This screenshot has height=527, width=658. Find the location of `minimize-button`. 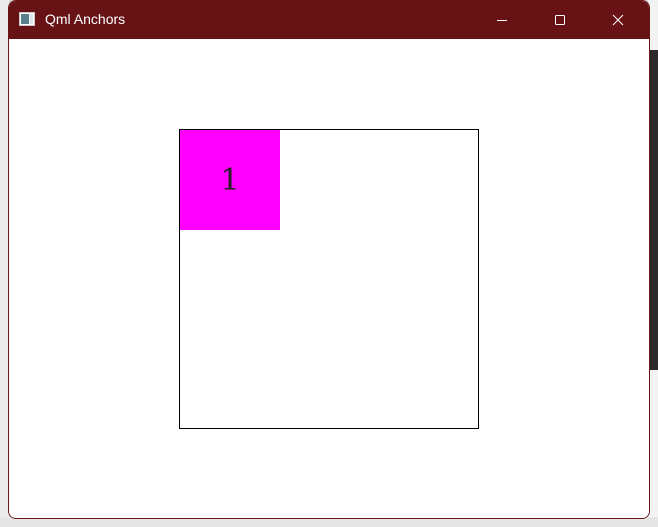

minimize-button is located at coordinates (502, 20).